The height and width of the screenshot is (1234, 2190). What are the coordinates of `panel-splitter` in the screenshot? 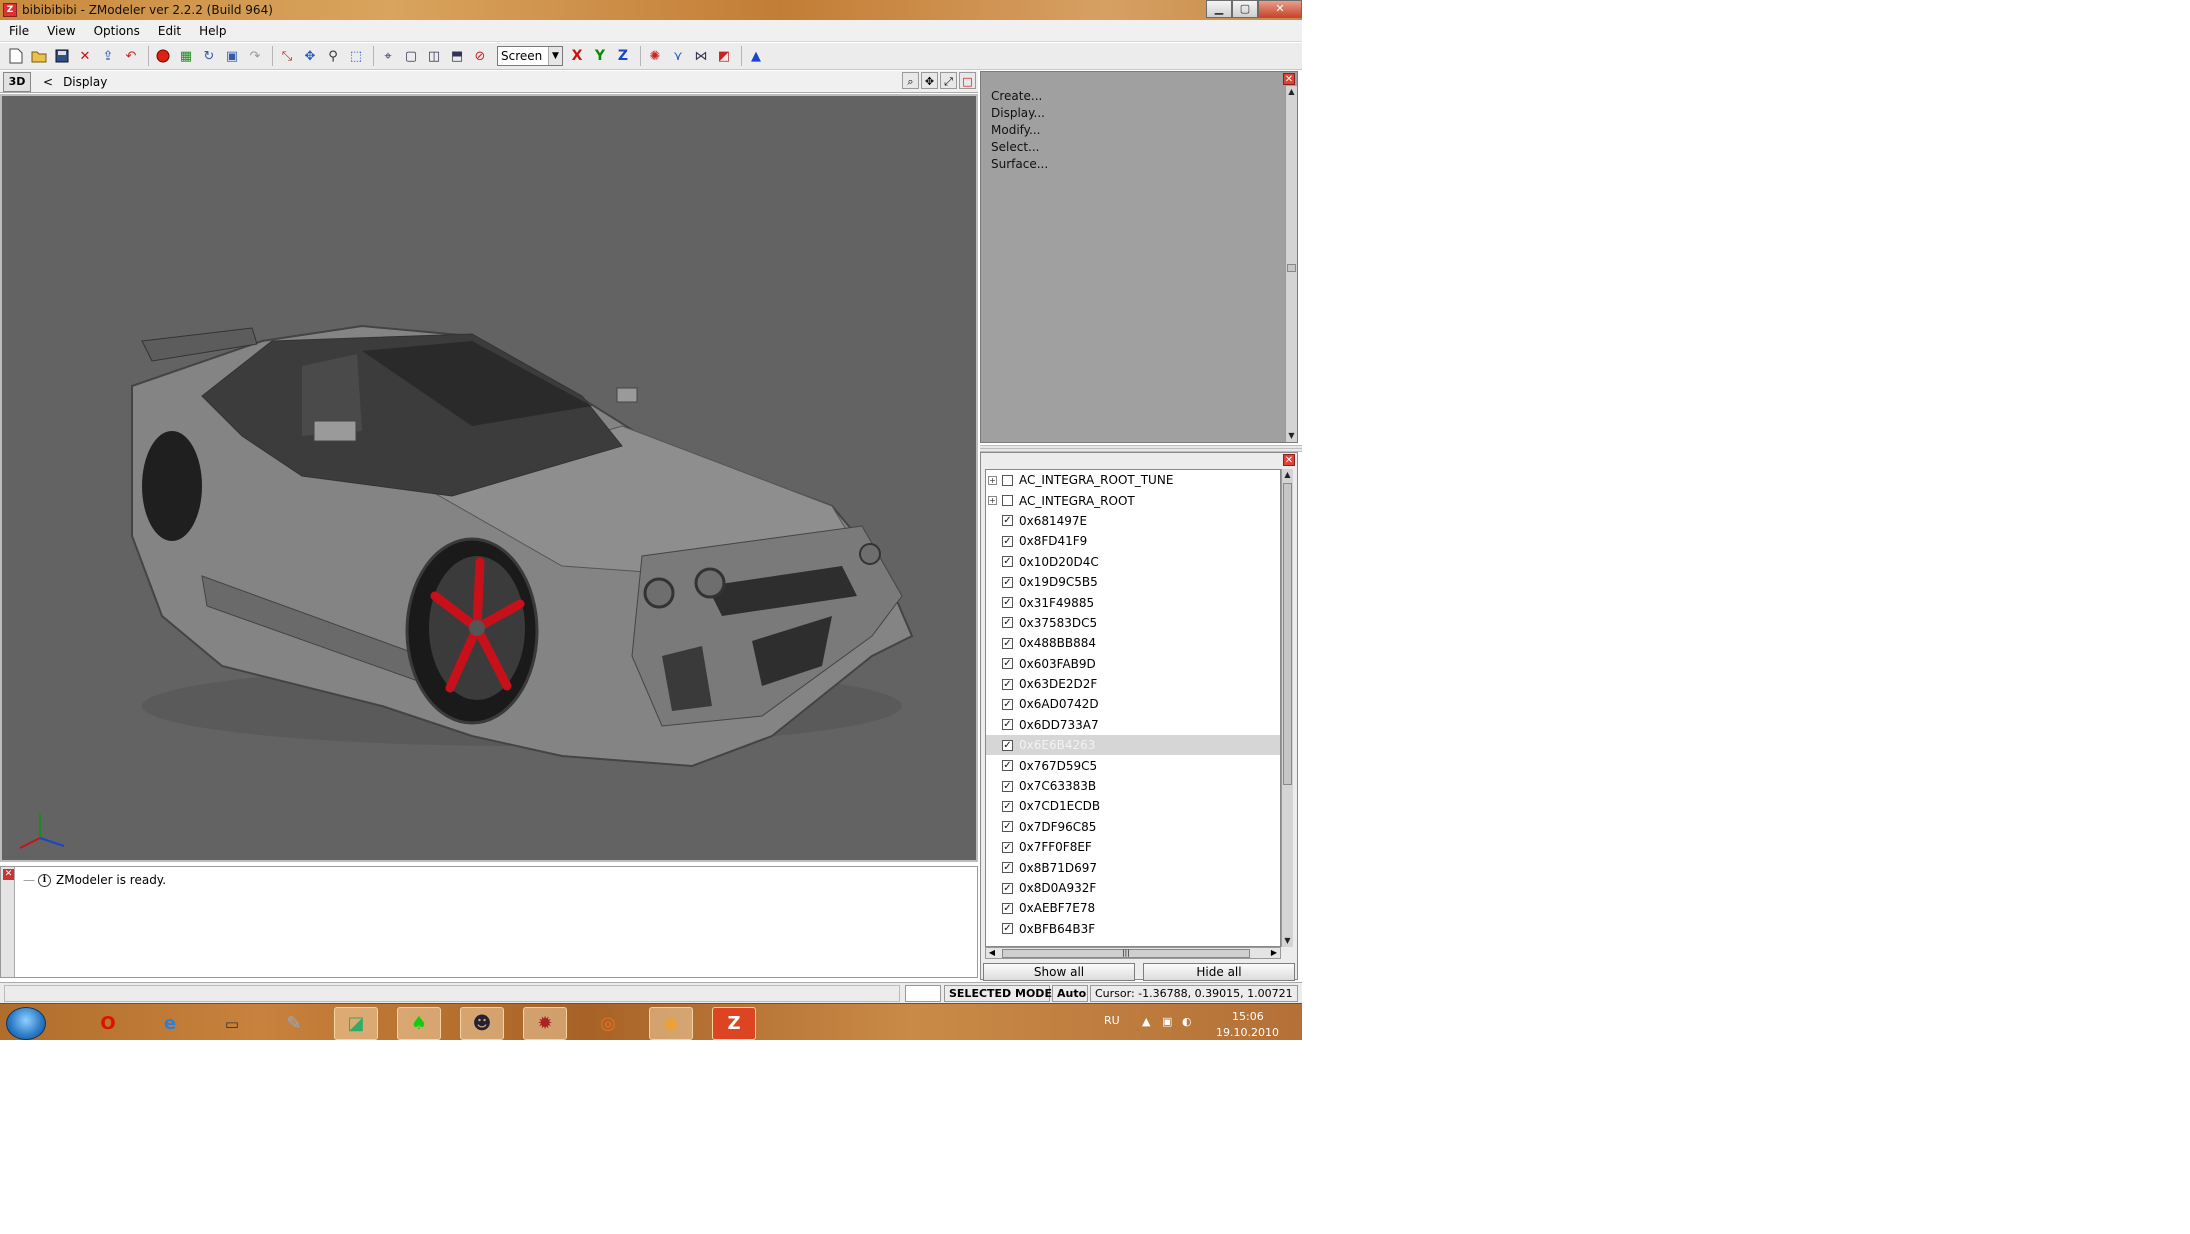 It's located at (1141, 448).